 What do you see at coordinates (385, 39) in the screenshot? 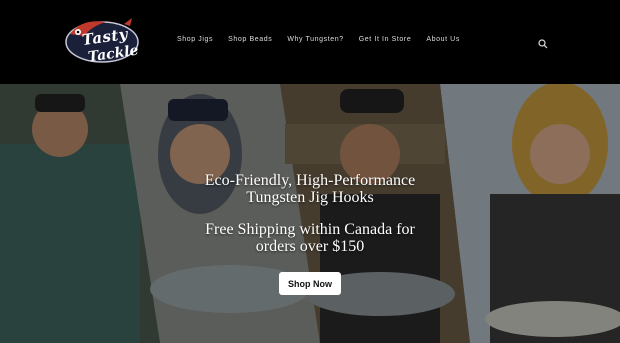
I see `nav-get-it-in-store: Get It In Store` at bounding box center [385, 39].